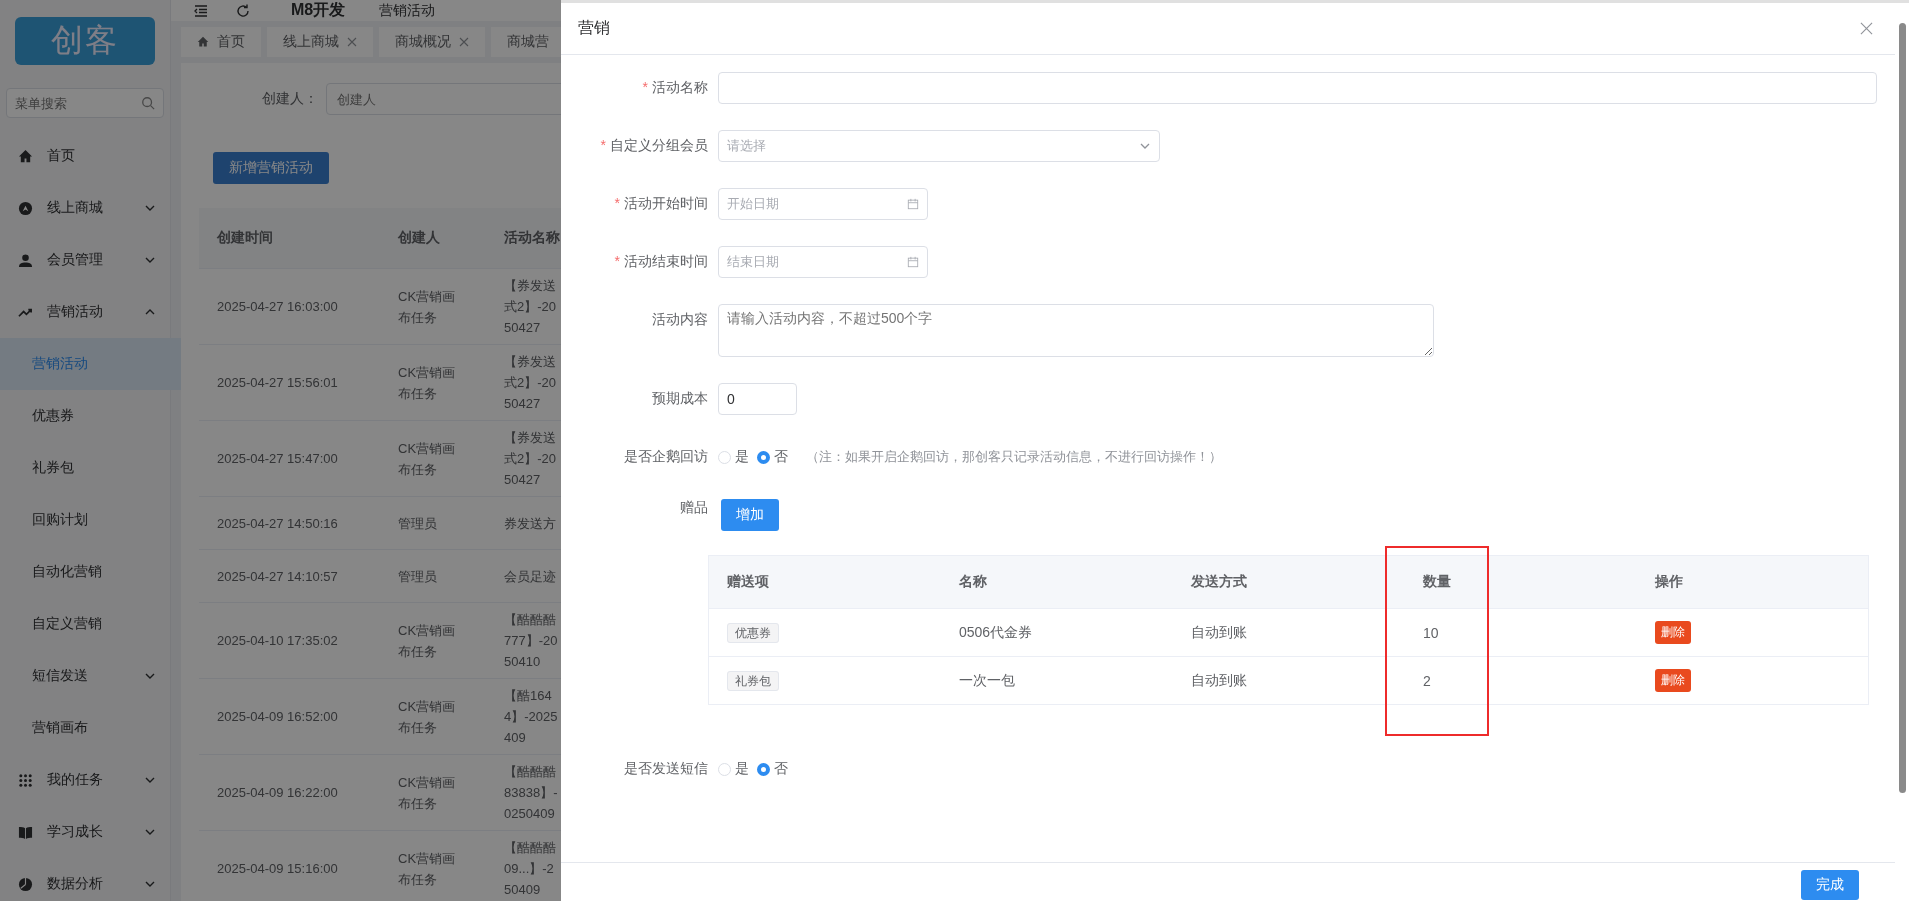 Image resolution: width=1909 pixels, height=901 pixels. I want to click on menu-item: 数据分析, so click(85, 879).